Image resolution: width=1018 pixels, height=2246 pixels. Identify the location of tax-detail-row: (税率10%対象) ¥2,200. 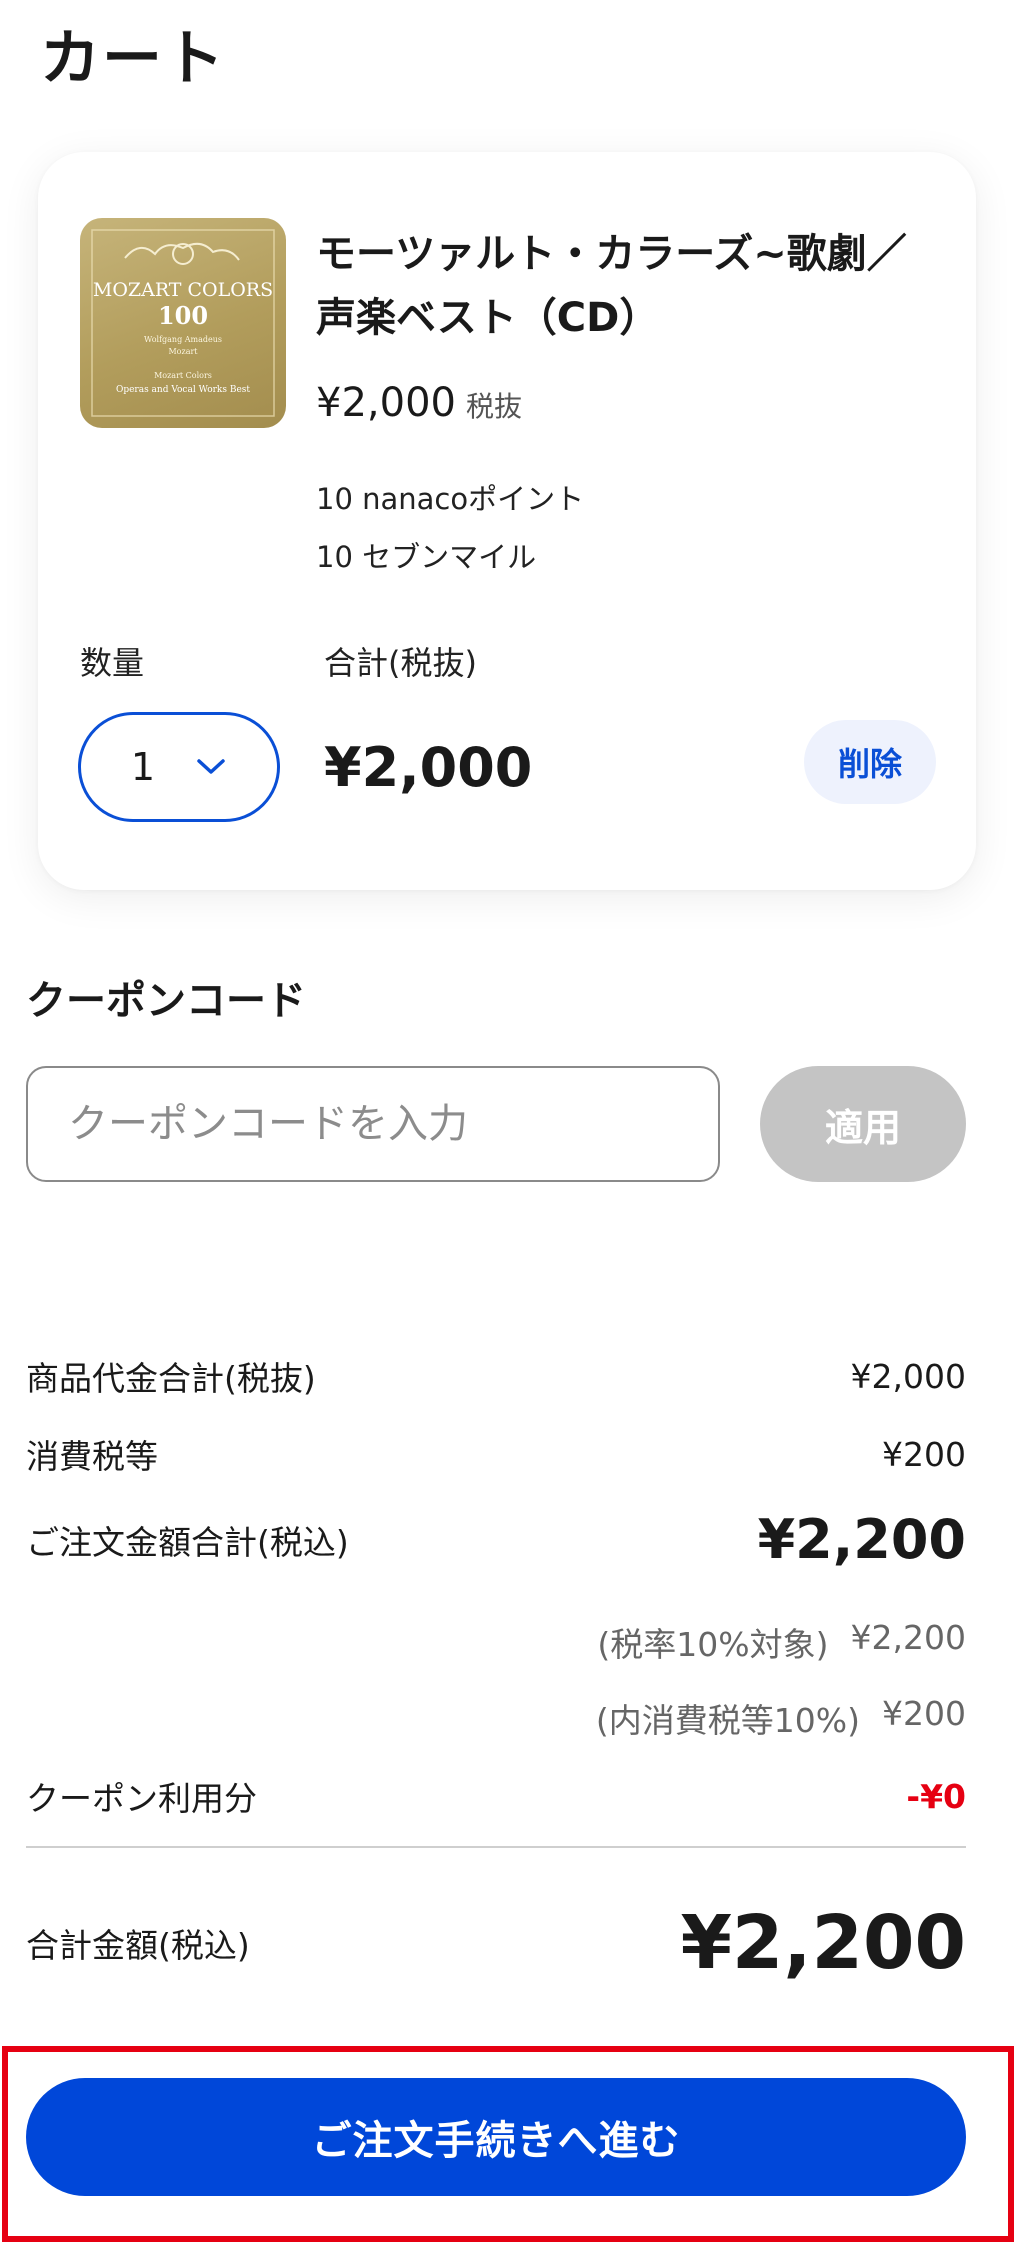
(781, 1642).